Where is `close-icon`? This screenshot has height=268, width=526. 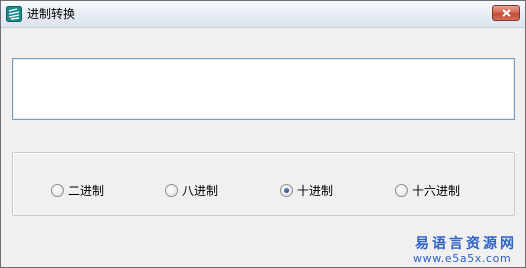
close-icon is located at coordinates (506, 13).